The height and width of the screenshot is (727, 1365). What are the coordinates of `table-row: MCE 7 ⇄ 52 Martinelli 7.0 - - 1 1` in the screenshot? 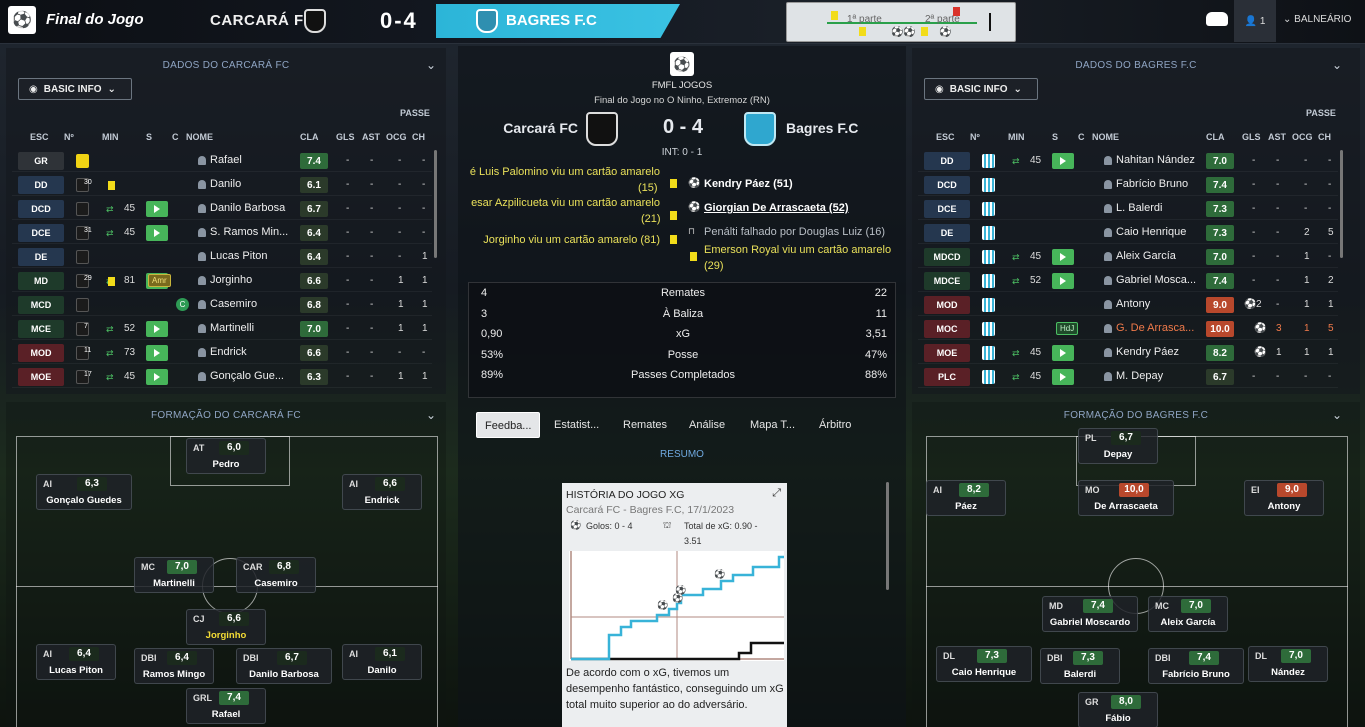 It's located at (222, 329).